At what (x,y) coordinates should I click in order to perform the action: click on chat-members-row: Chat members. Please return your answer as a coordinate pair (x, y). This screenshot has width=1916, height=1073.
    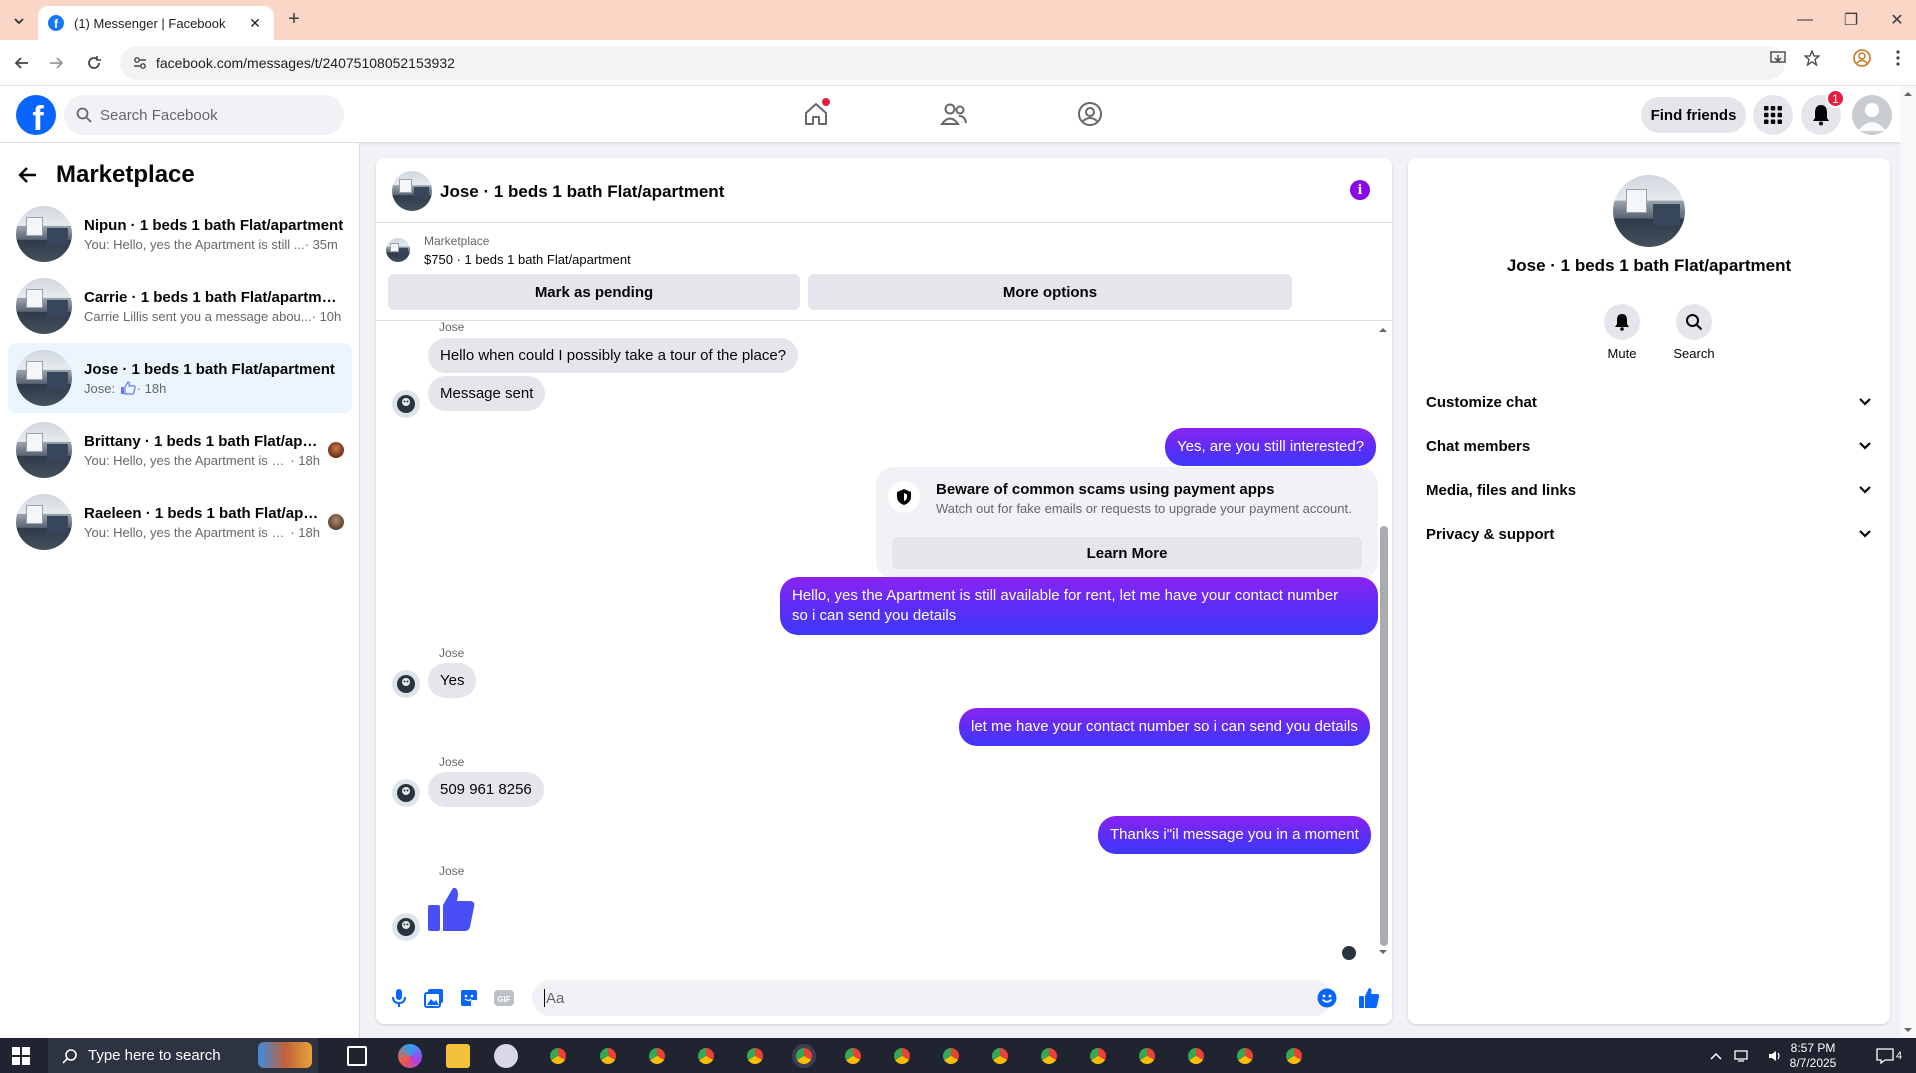
    Looking at the image, I should click on (1649, 446).